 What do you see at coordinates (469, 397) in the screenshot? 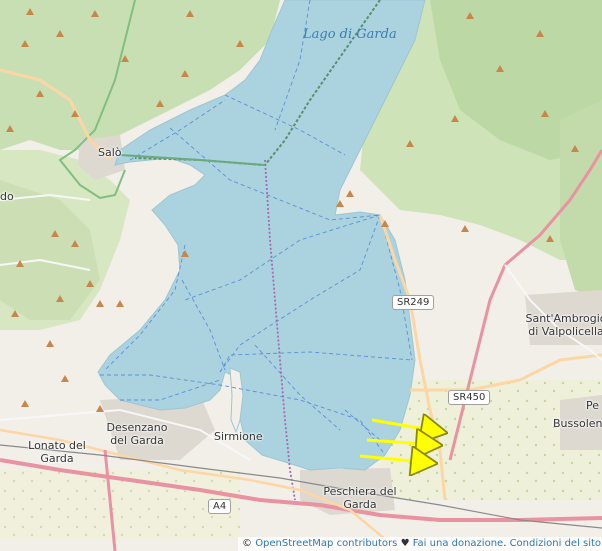
I see `road-shield-sr450: SR450` at bounding box center [469, 397].